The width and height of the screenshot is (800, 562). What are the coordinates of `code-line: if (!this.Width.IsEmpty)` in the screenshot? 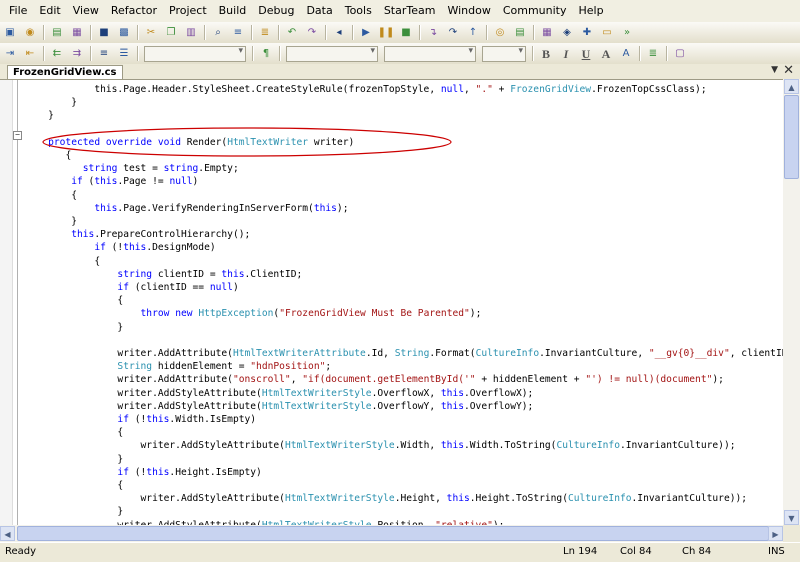 It's located at (140, 420).